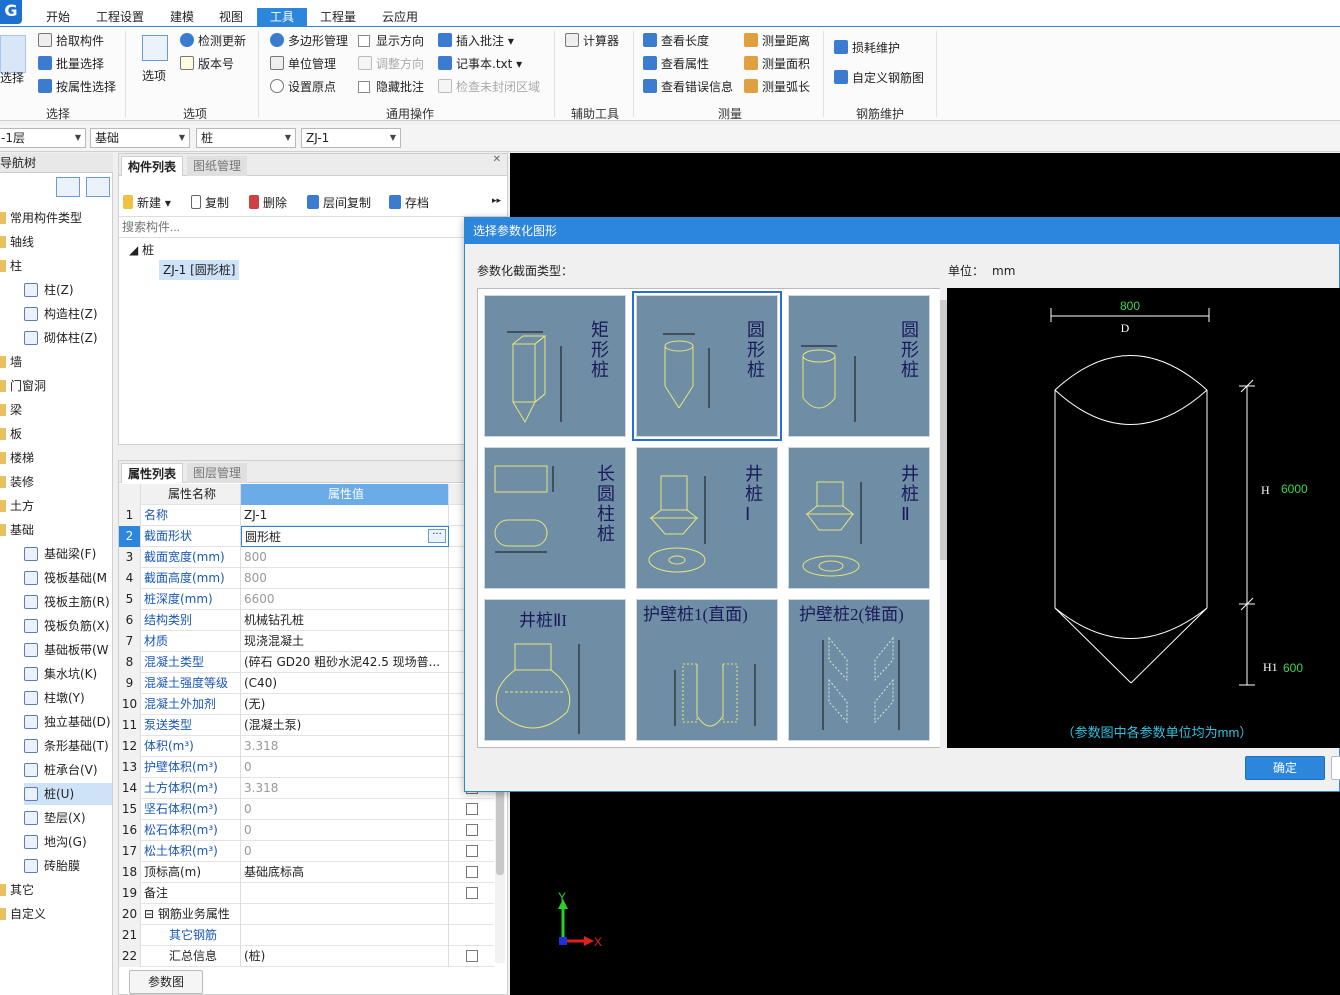 This screenshot has height=995, width=1340. What do you see at coordinates (303, 87) in the screenshot?
I see `set-origin-button: 设置原点` at bounding box center [303, 87].